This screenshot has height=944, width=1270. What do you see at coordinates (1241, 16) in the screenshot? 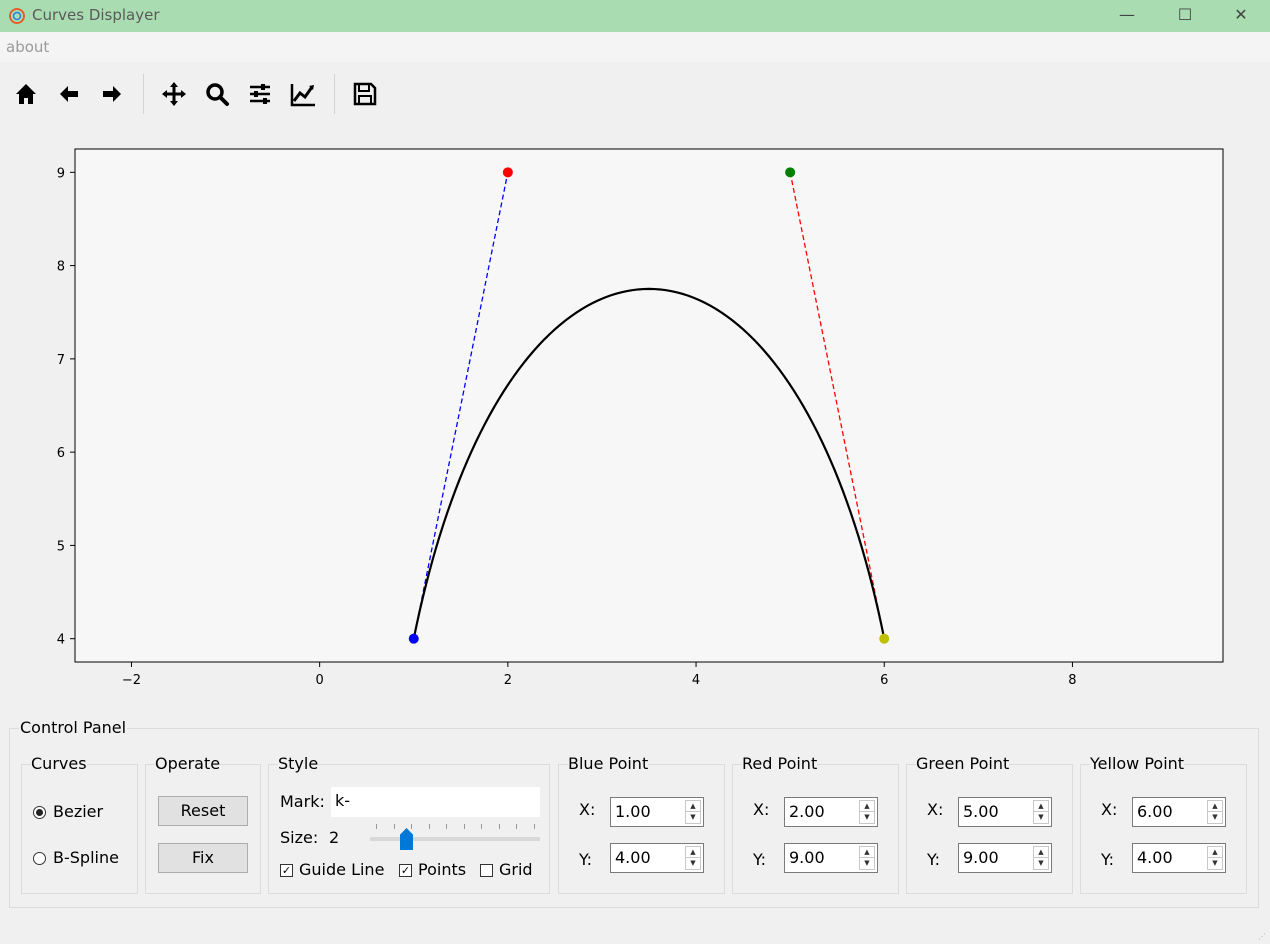
I see `close-icon: ✕` at bounding box center [1241, 16].